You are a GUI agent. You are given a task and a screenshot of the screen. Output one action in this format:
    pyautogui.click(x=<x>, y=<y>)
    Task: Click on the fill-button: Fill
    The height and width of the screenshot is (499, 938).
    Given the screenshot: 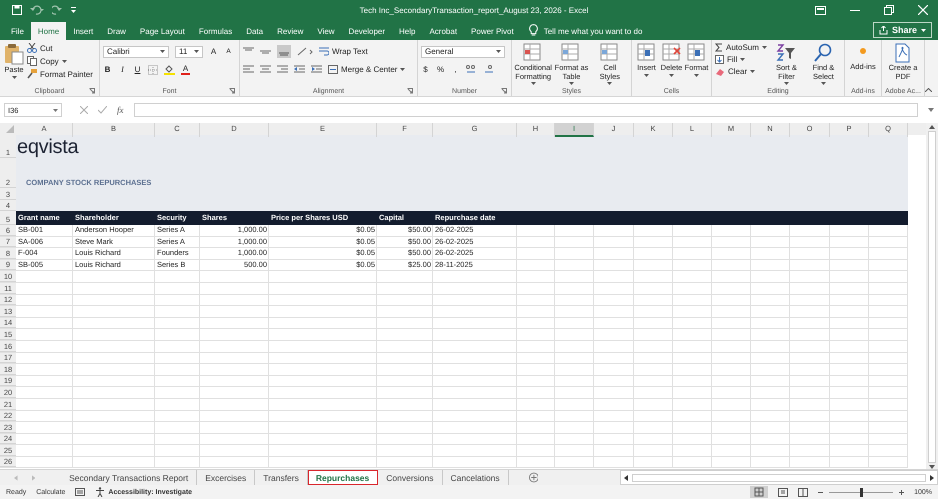 What is the action you would take?
    pyautogui.click(x=741, y=59)
    